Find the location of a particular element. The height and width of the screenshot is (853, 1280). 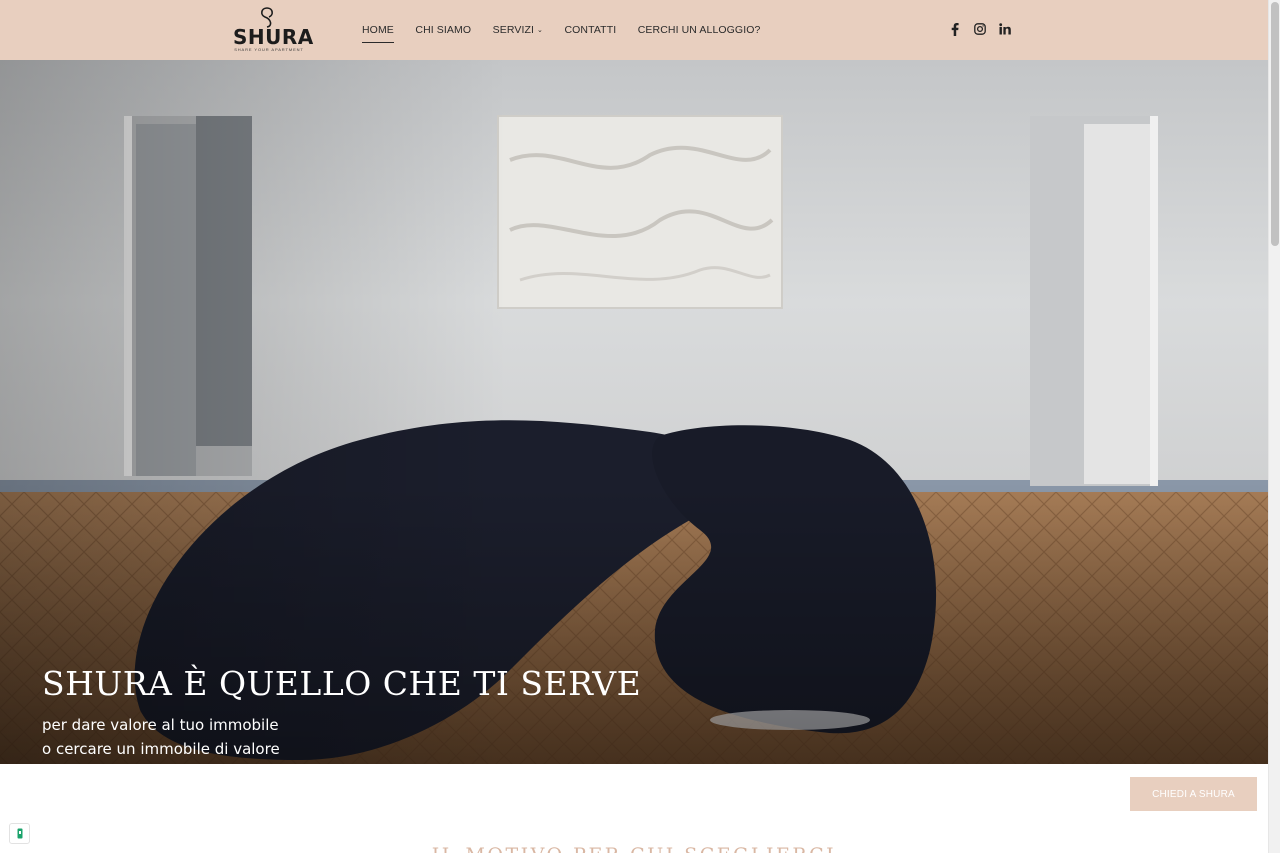

social-links is located at coordinates (985, 29).